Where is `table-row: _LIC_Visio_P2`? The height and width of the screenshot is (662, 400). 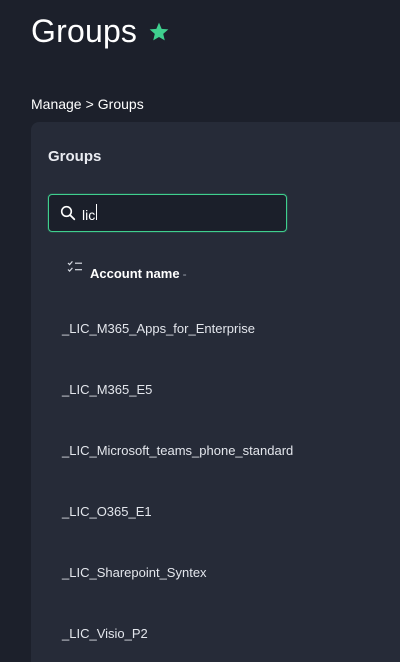 table-row: _LIC_Visio_P2 is located at coordinates (231, 632).